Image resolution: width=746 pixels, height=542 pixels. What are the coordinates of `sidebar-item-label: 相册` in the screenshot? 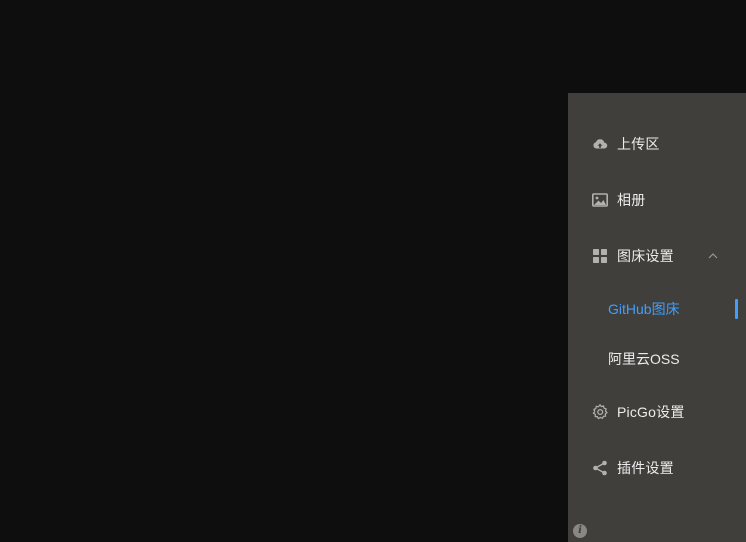 It's located at (631, 200).